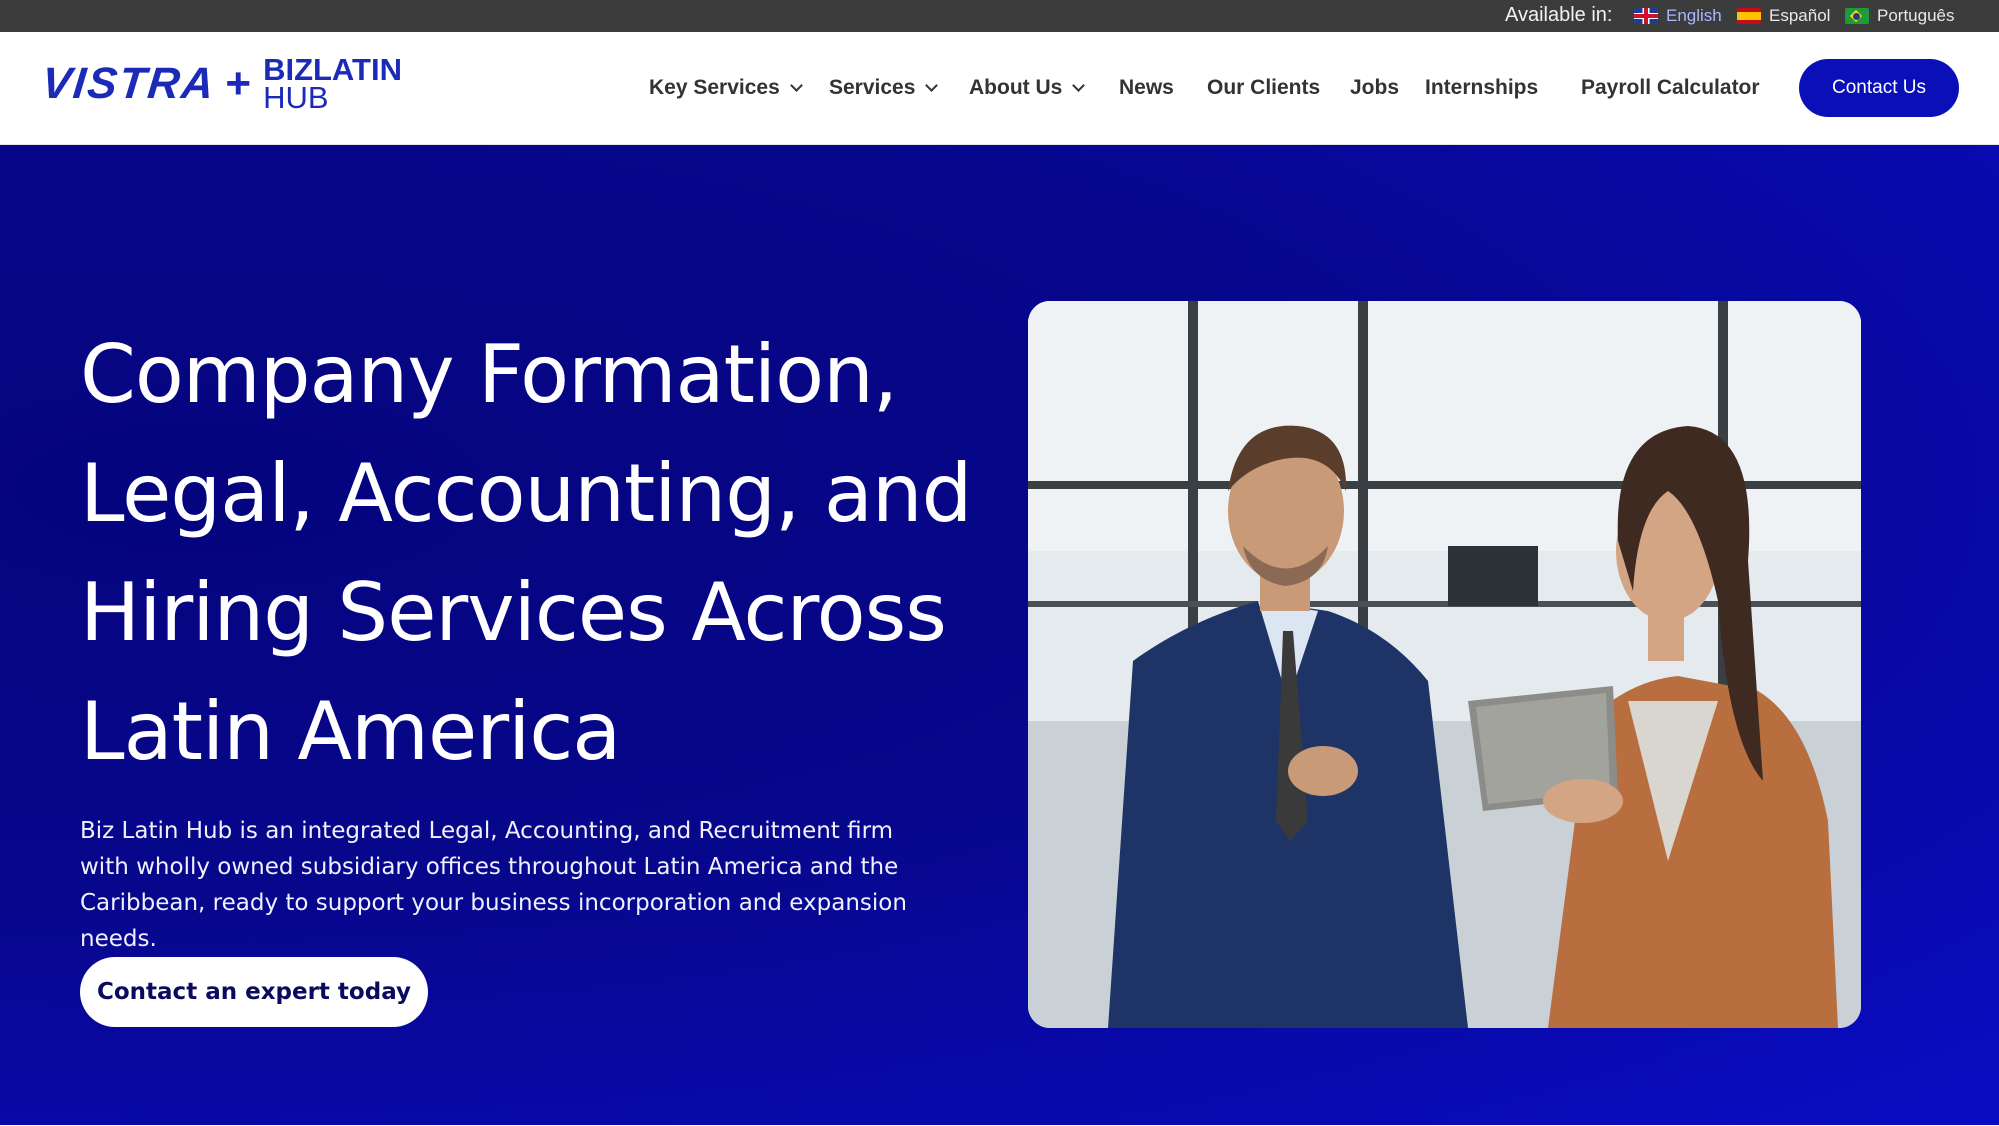 The width and height of the screenshot is (1999, 1126). I want to click on language-spanish-link: Español, so click(1783, 16).